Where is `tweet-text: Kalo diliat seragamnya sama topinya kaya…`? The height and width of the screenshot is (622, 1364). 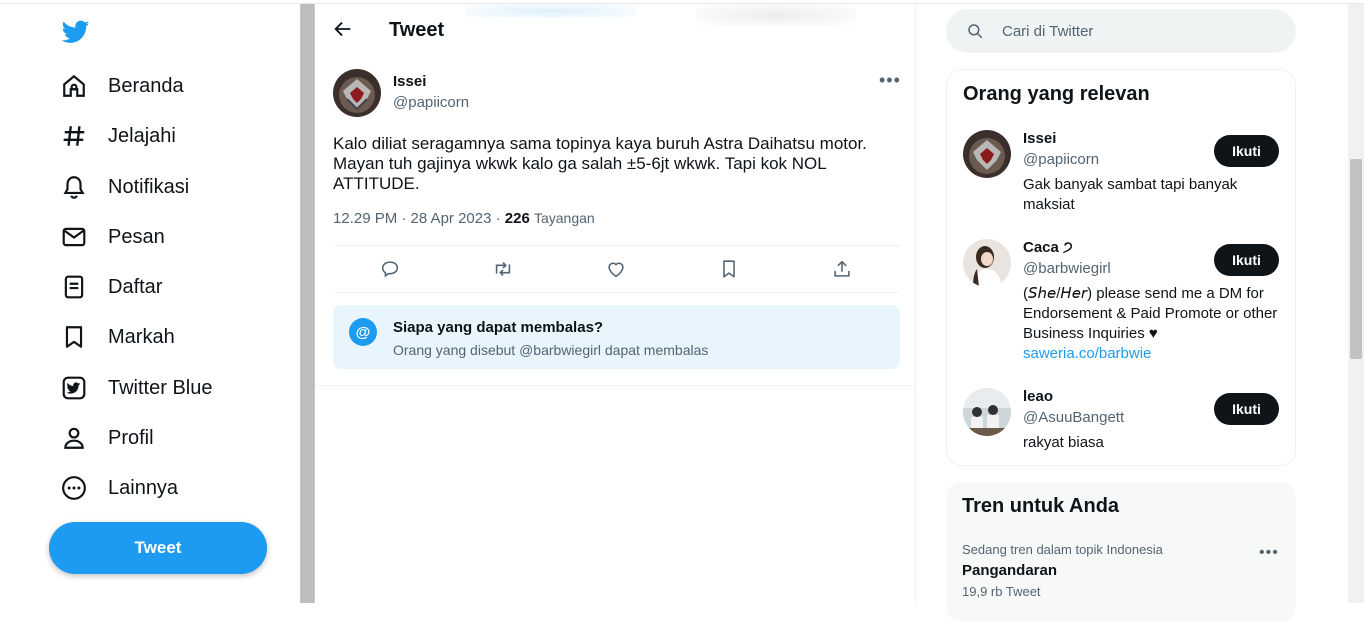 tweet-text: Kalo diliat seragamnya sama topinya kaya… is located at coordinates (600, 163).